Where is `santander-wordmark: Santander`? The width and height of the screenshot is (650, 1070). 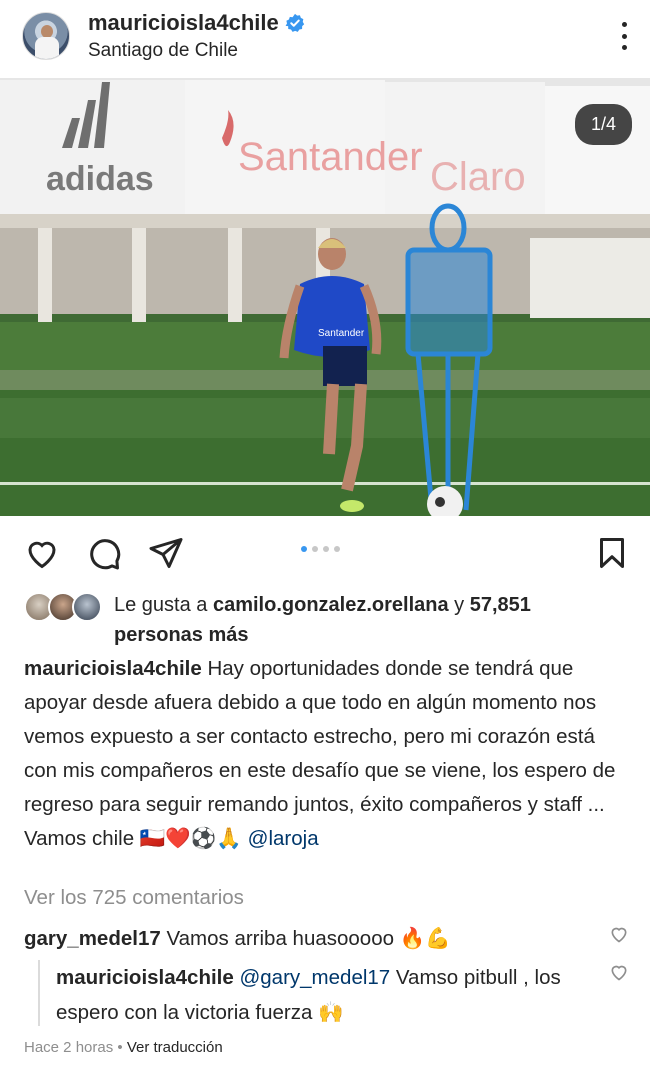 santander-wordmark: Santander is located at coordinates (330, 157).